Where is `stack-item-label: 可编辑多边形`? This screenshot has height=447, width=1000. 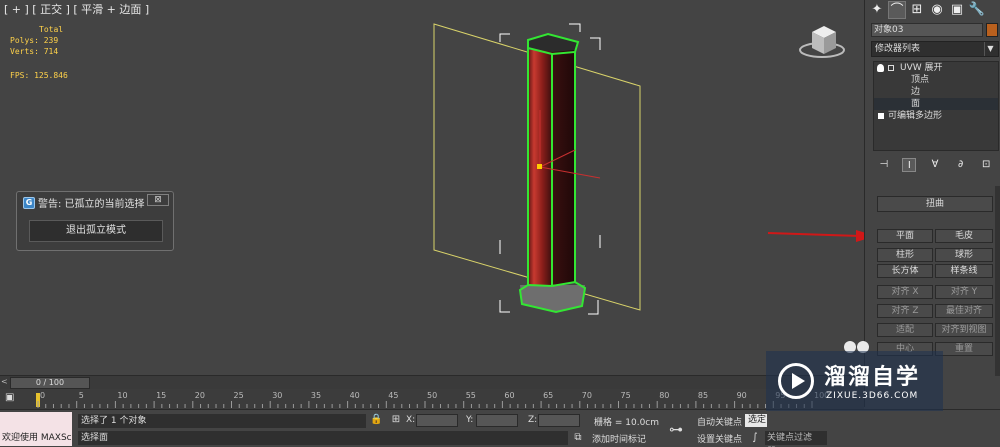 stack-item-label: 可编辑多边形 is located at coordinates (915, 116).